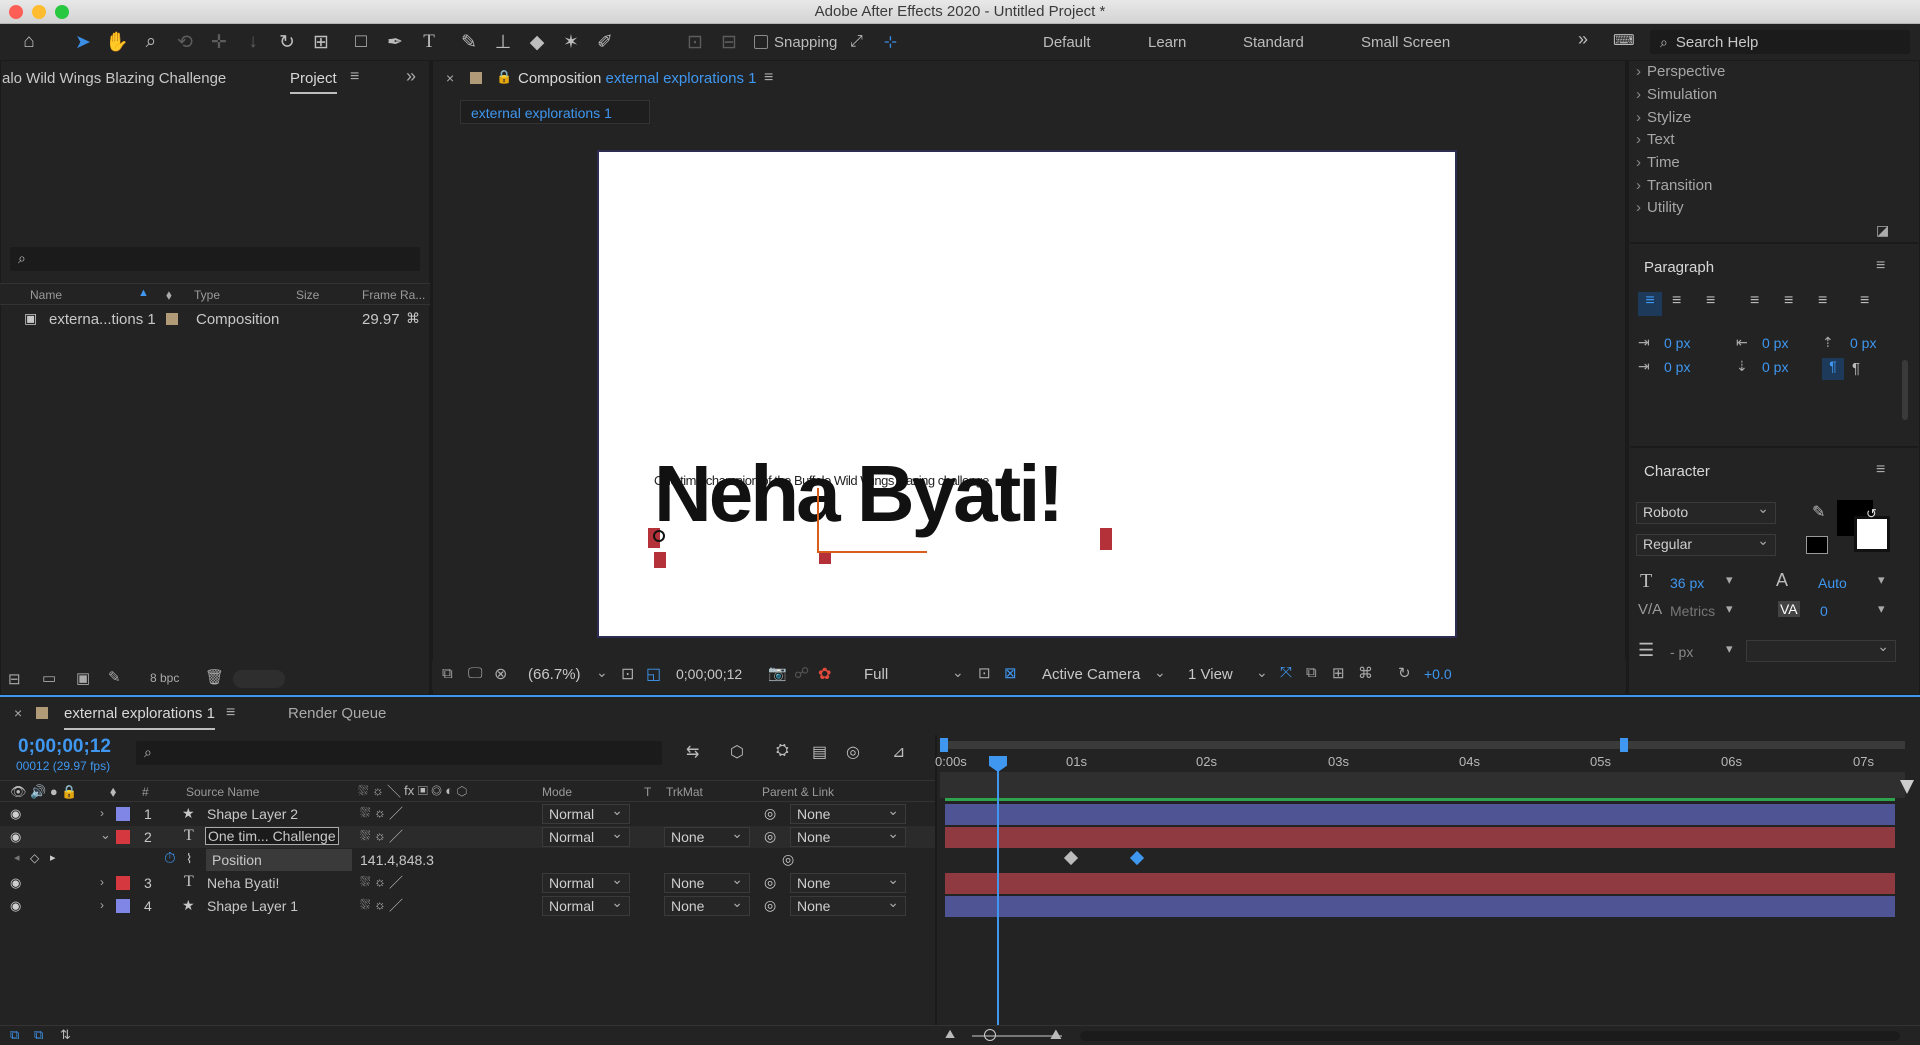  I want to click on comp-flowchart-icon: ⇆, so click(692, 752).